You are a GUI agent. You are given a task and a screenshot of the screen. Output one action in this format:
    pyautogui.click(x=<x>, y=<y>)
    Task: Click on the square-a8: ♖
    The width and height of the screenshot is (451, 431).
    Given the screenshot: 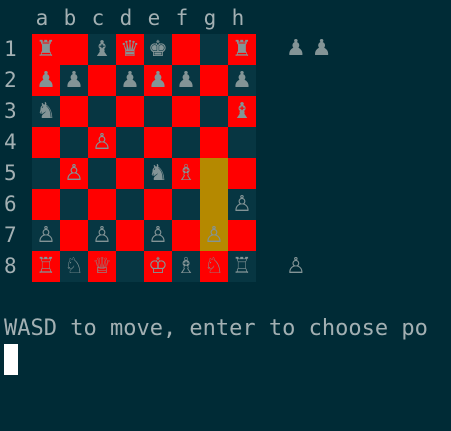 What is the action you would take?
    pyautogui.click(x=46, y=266)
    